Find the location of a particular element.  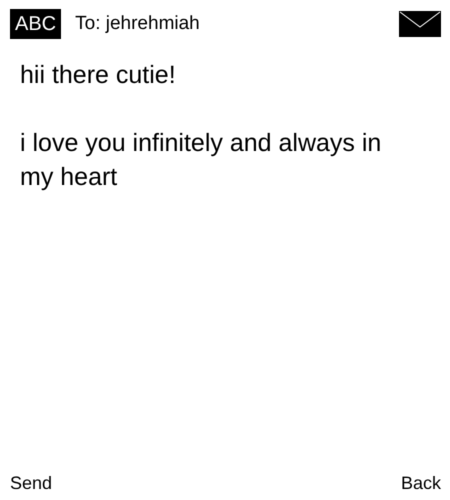

envelope-icon is located at coordinates (420, 24).